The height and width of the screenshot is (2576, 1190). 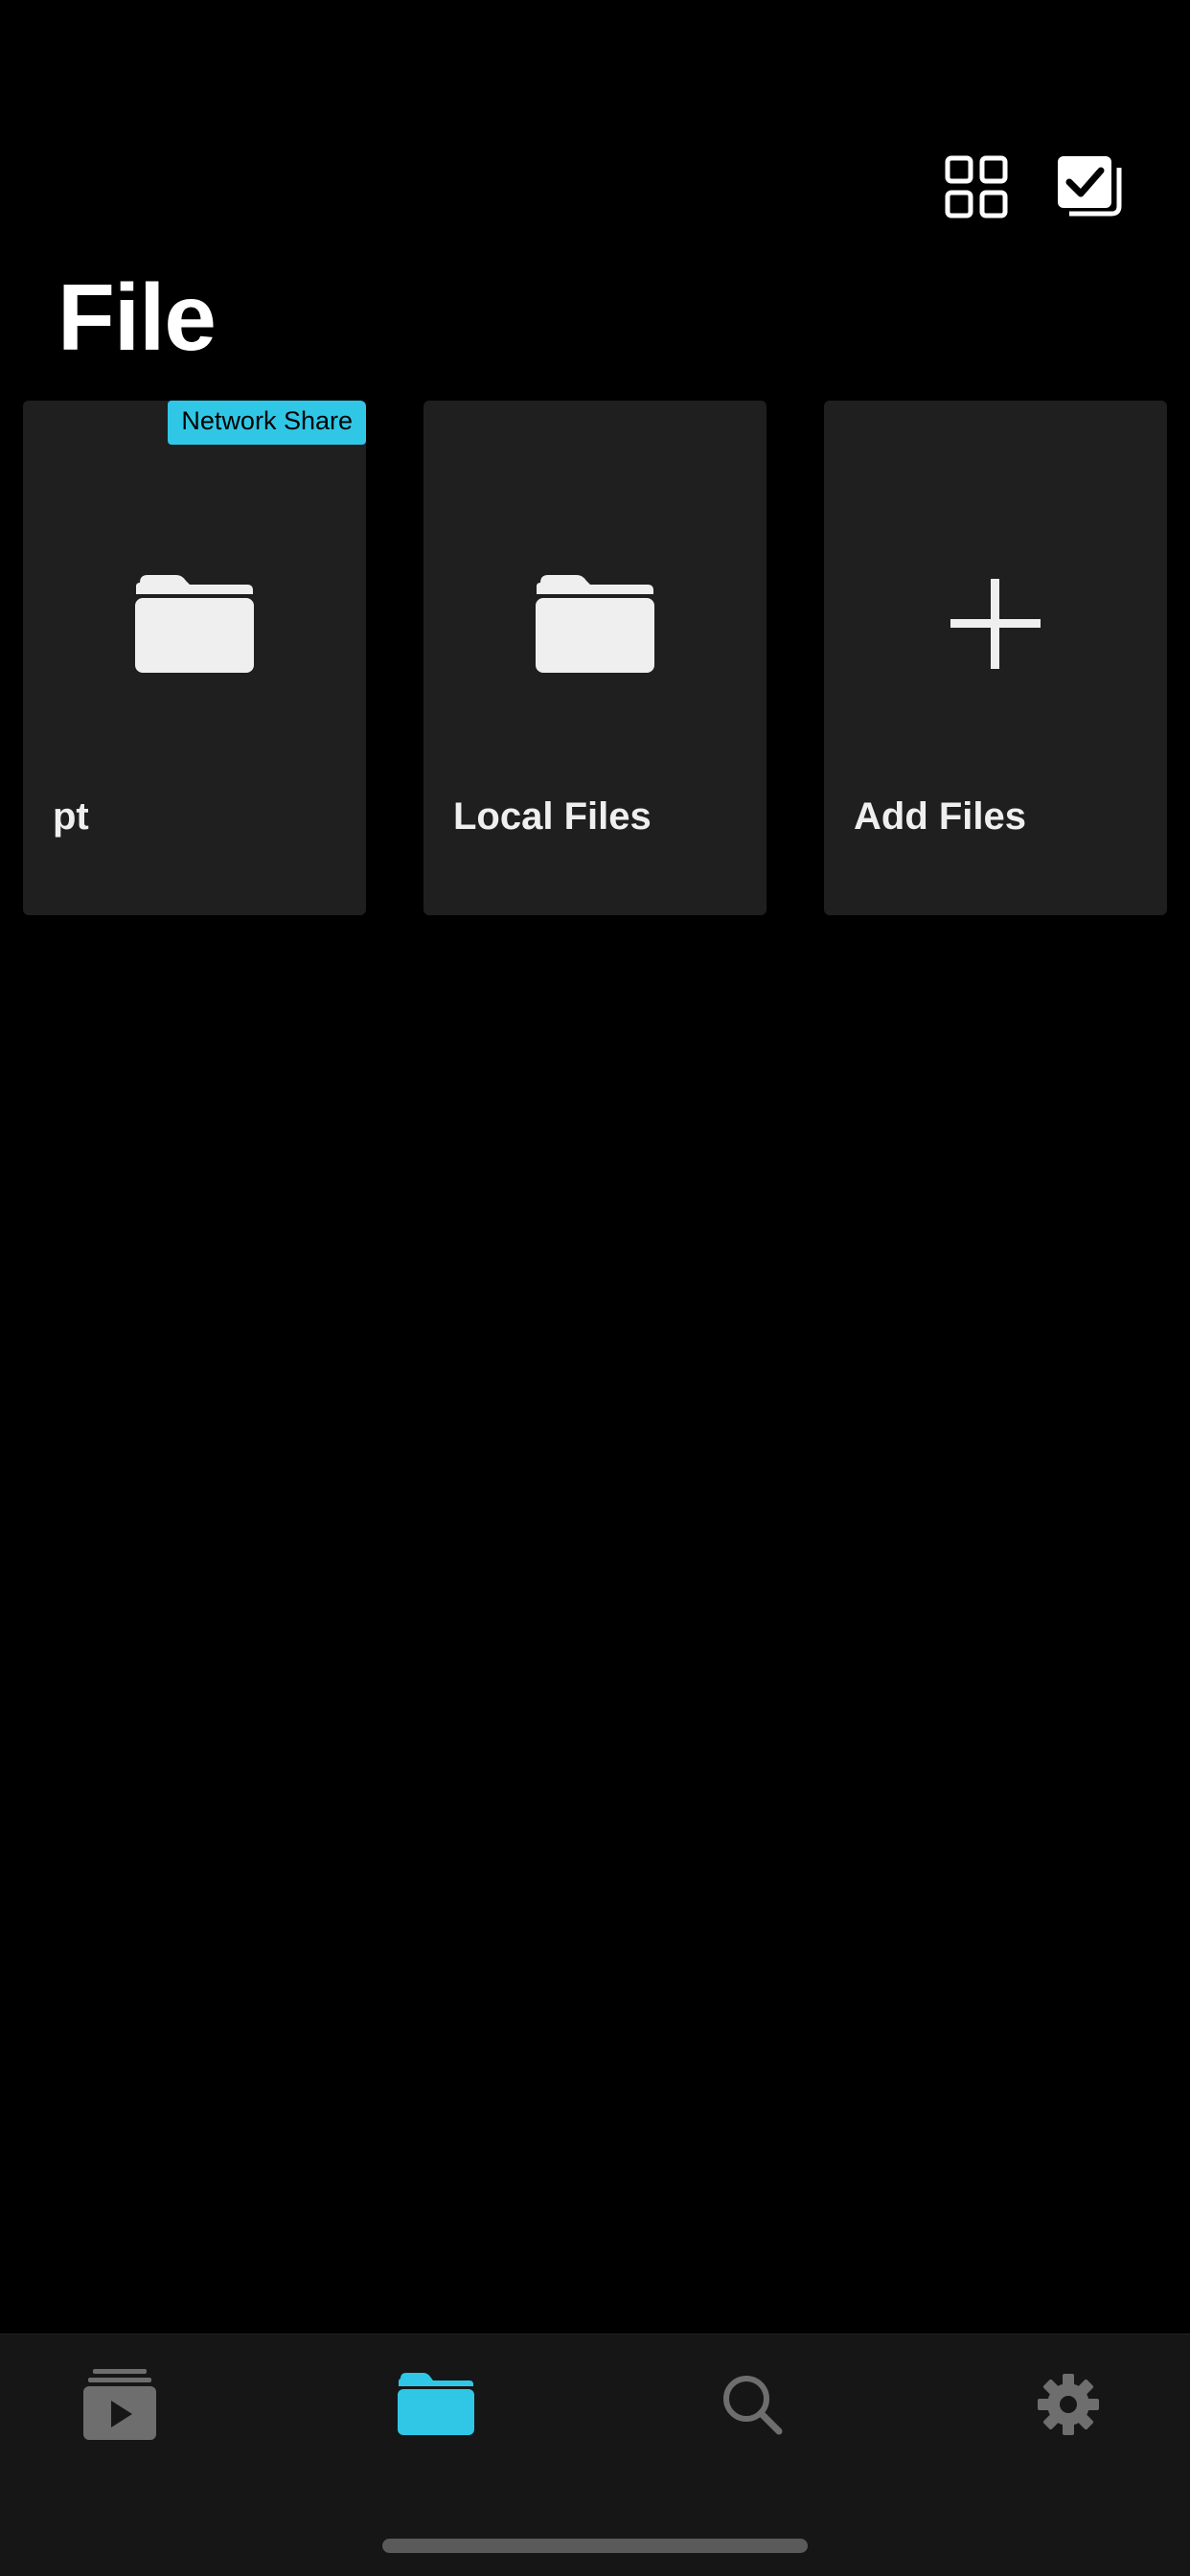 I want to click on tile-network-share: Network Share pt, so click(x=195, y=658).